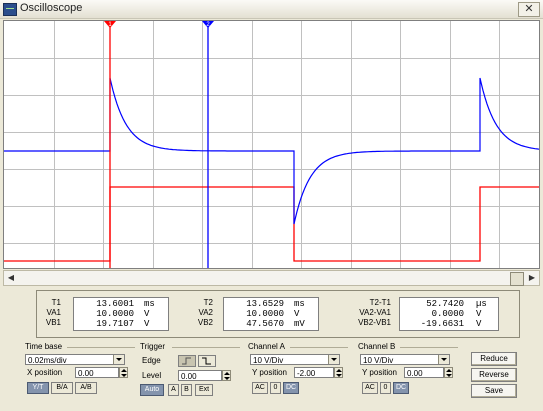 This screenshot has height=411, width=543. Describe the element at coordinates (529, 9) in the screenshot. I see `close-button: ✕` at that location.